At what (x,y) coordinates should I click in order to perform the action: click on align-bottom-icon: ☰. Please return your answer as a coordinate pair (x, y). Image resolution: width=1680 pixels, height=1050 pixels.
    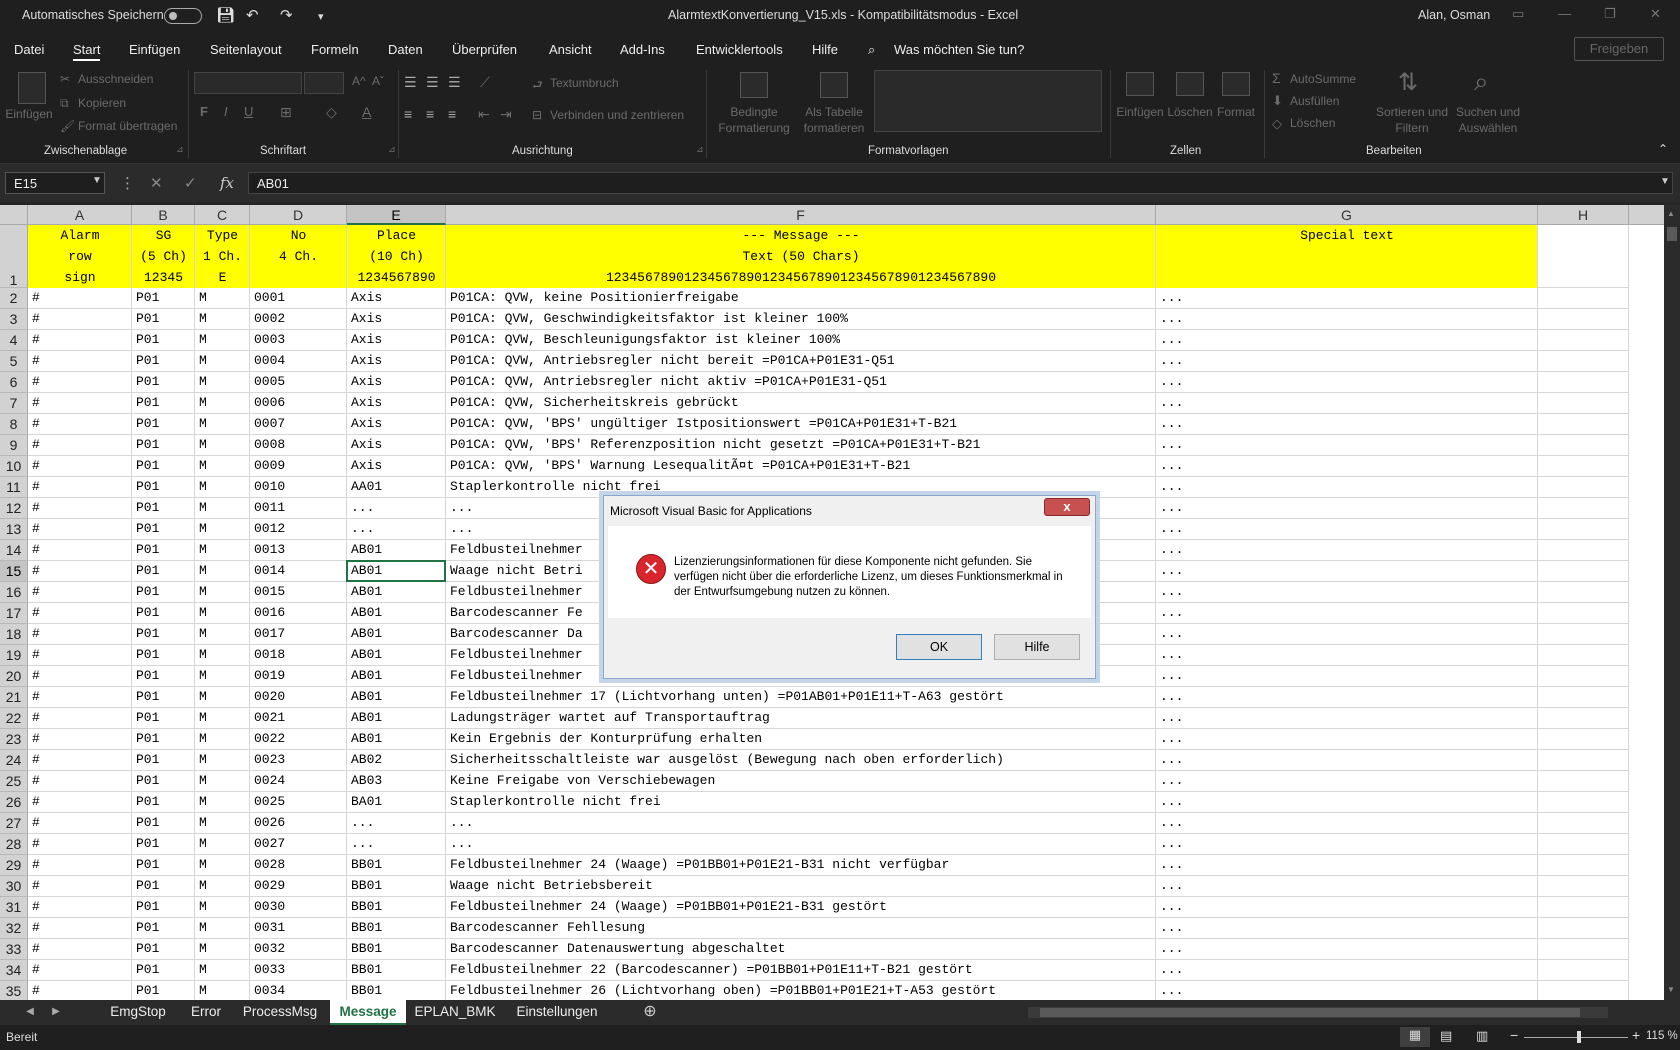
    Looking at the image, I should click on (454, 82).